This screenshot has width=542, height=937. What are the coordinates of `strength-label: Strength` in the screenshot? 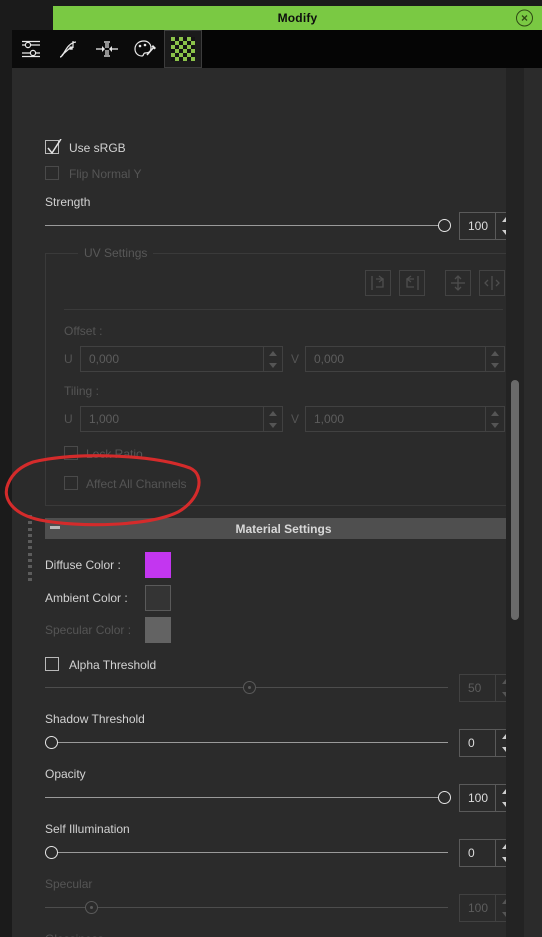 It's located at (68, 202).